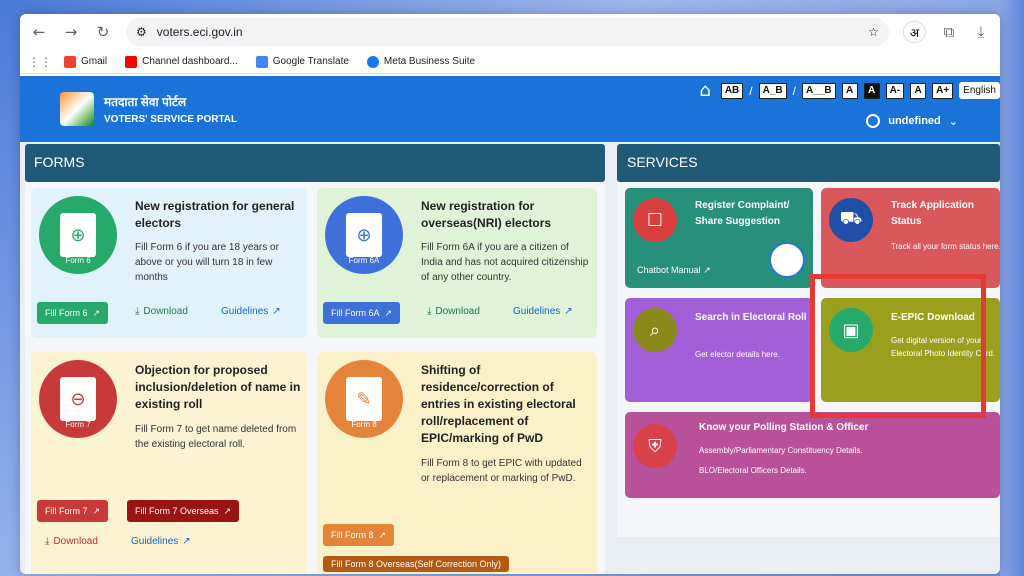  Describe the element at coordinates (849, 90) in the screenshot. I see `tool-contrast-light: A` at that location.